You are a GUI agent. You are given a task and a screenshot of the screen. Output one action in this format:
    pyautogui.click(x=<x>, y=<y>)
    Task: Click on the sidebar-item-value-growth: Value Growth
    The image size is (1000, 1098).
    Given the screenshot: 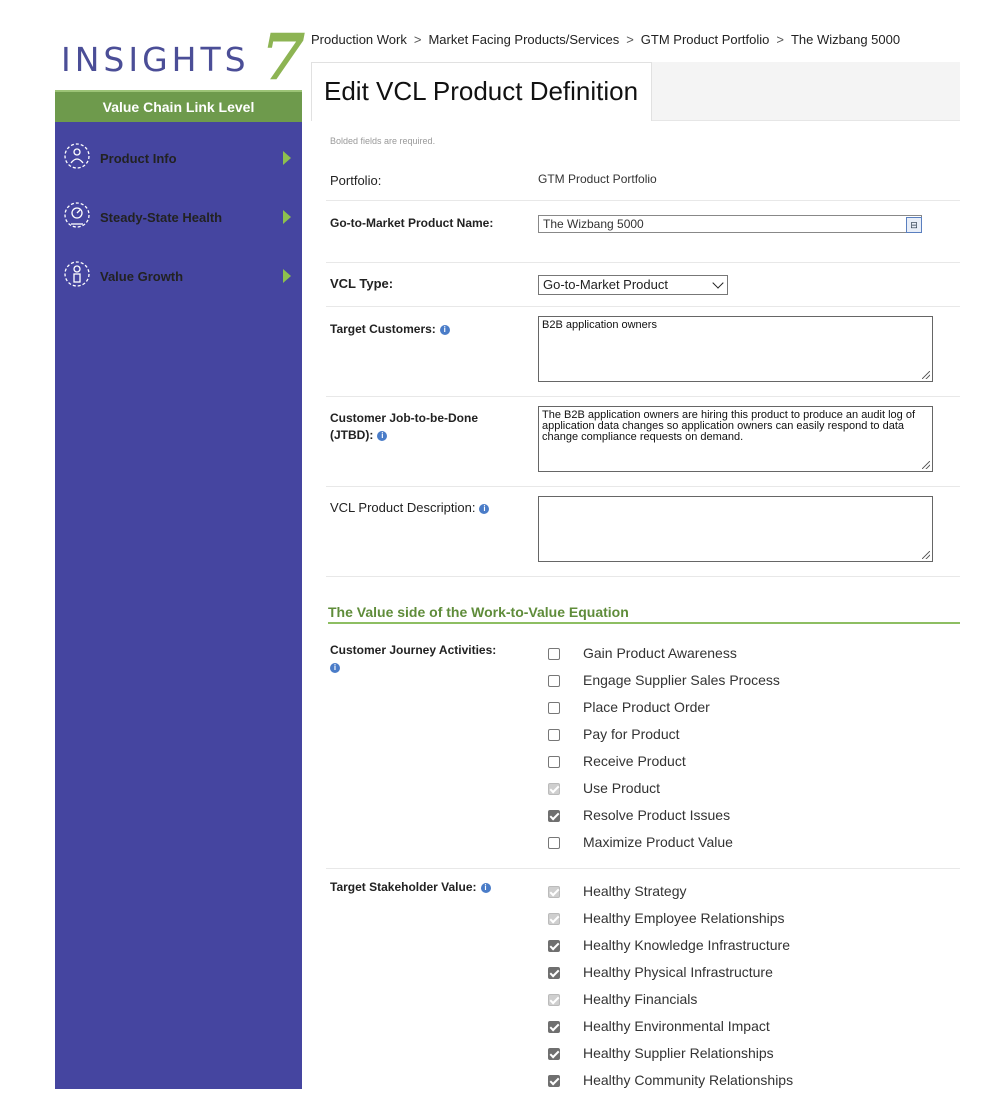 What is the action you would take?
    pyautogui.click(x=178, y=276)
    